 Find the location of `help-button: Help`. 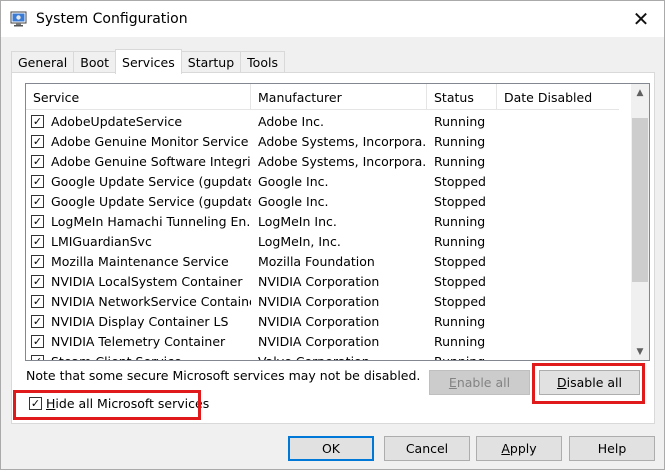

help-button: Help is located at coordinates (612, 448).